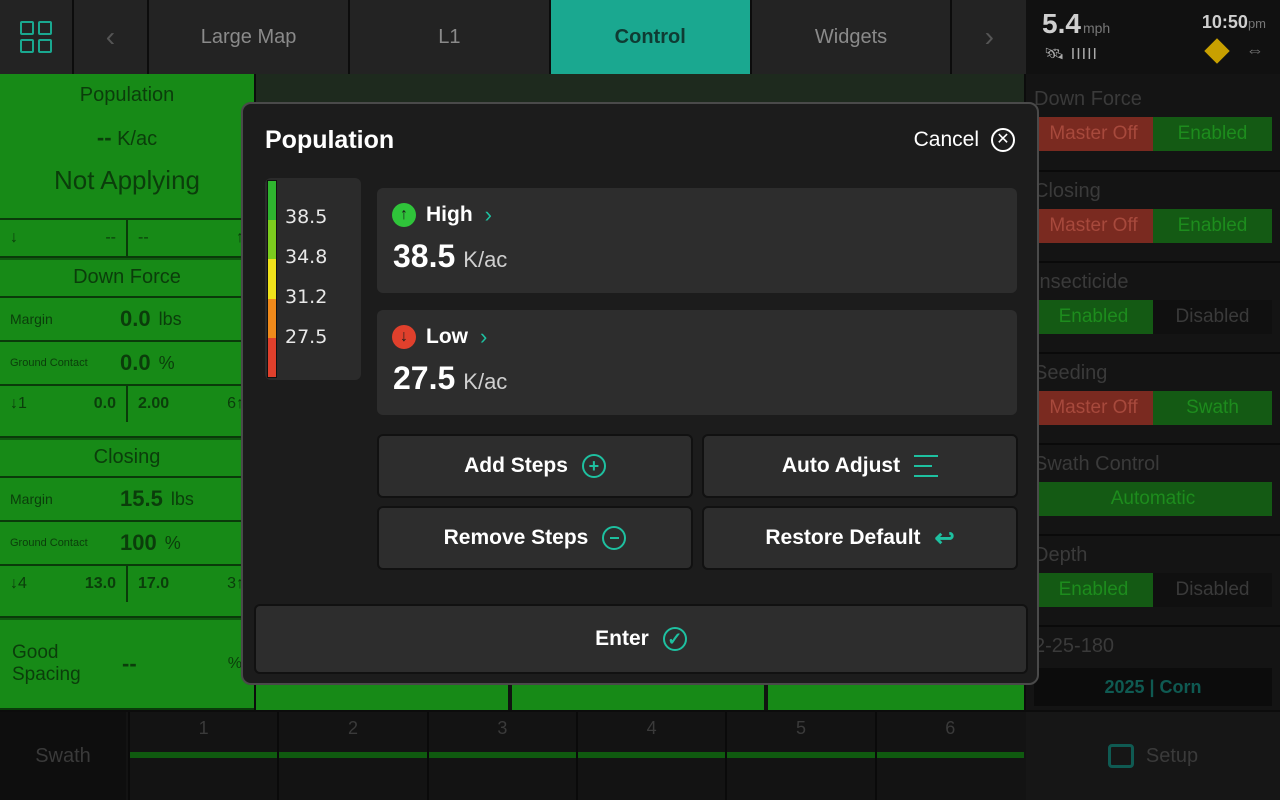  What do you see at coordinates (1120, 756) in the screenshot?
I see `setup-icon` at bounding box center [1120, 756].